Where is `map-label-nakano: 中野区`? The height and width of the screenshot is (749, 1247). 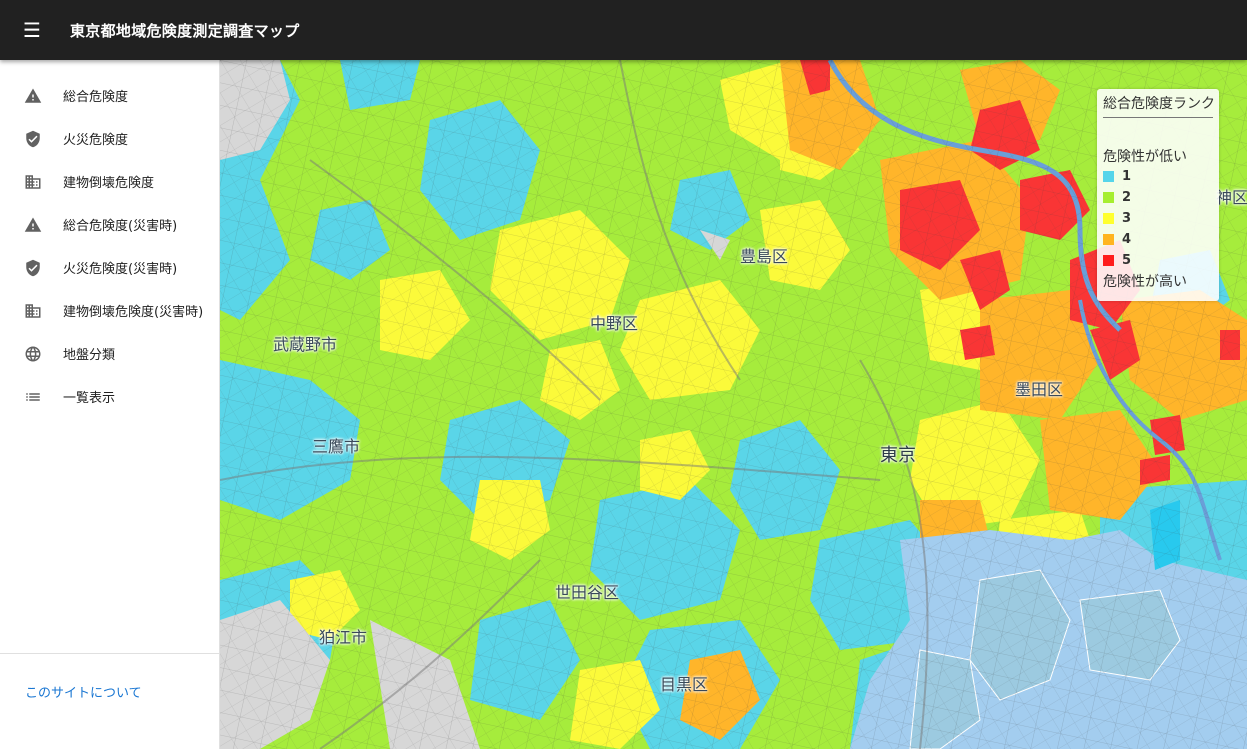 map-label-nakano: 中野区 is located at coordinates (614, 323).